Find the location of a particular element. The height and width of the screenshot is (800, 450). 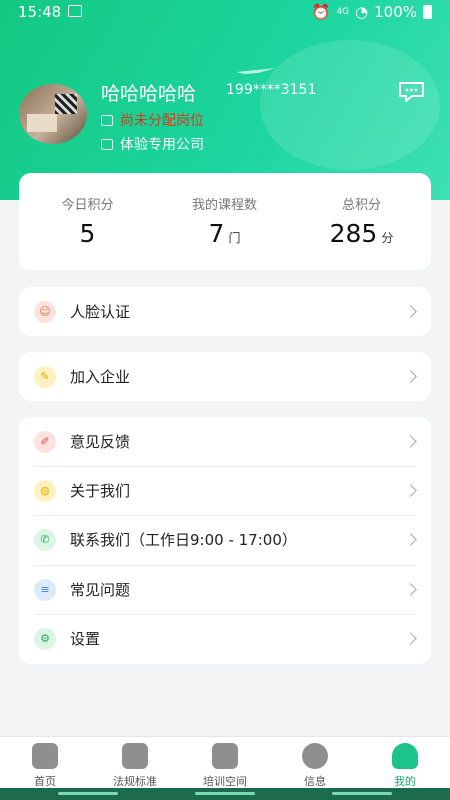

status-bar: 15:48 ⏰ 4G ◔ 100% is located at coordinates (225, 12).